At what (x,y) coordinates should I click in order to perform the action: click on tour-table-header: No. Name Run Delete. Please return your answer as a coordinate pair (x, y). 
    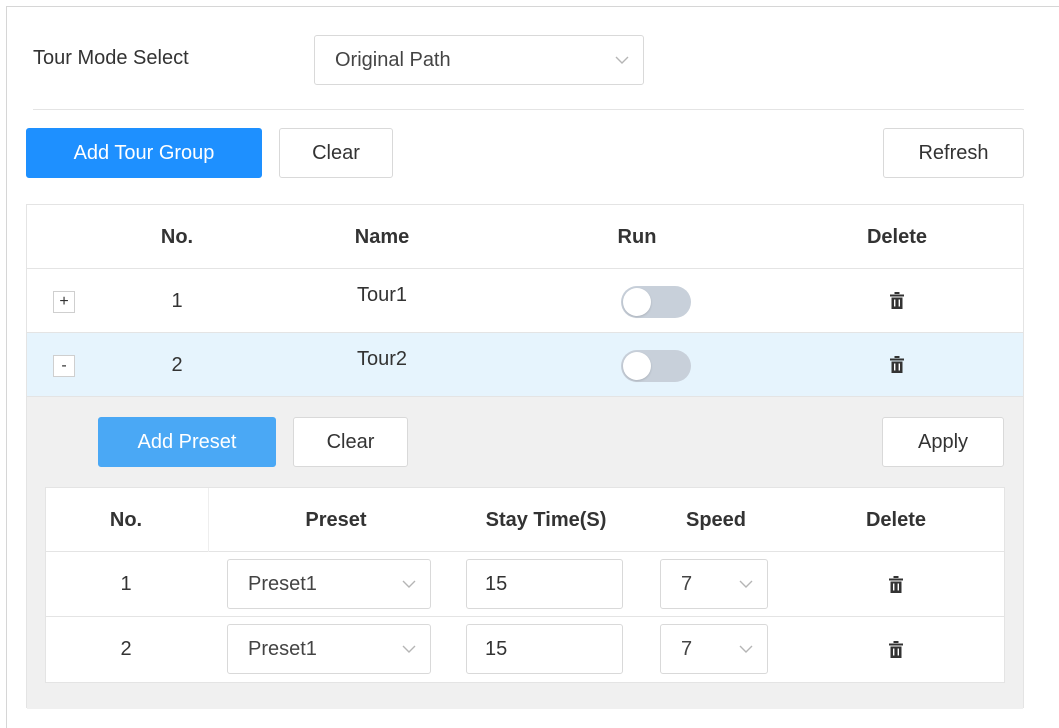
    Looking at the image, I should click on (525, 237).